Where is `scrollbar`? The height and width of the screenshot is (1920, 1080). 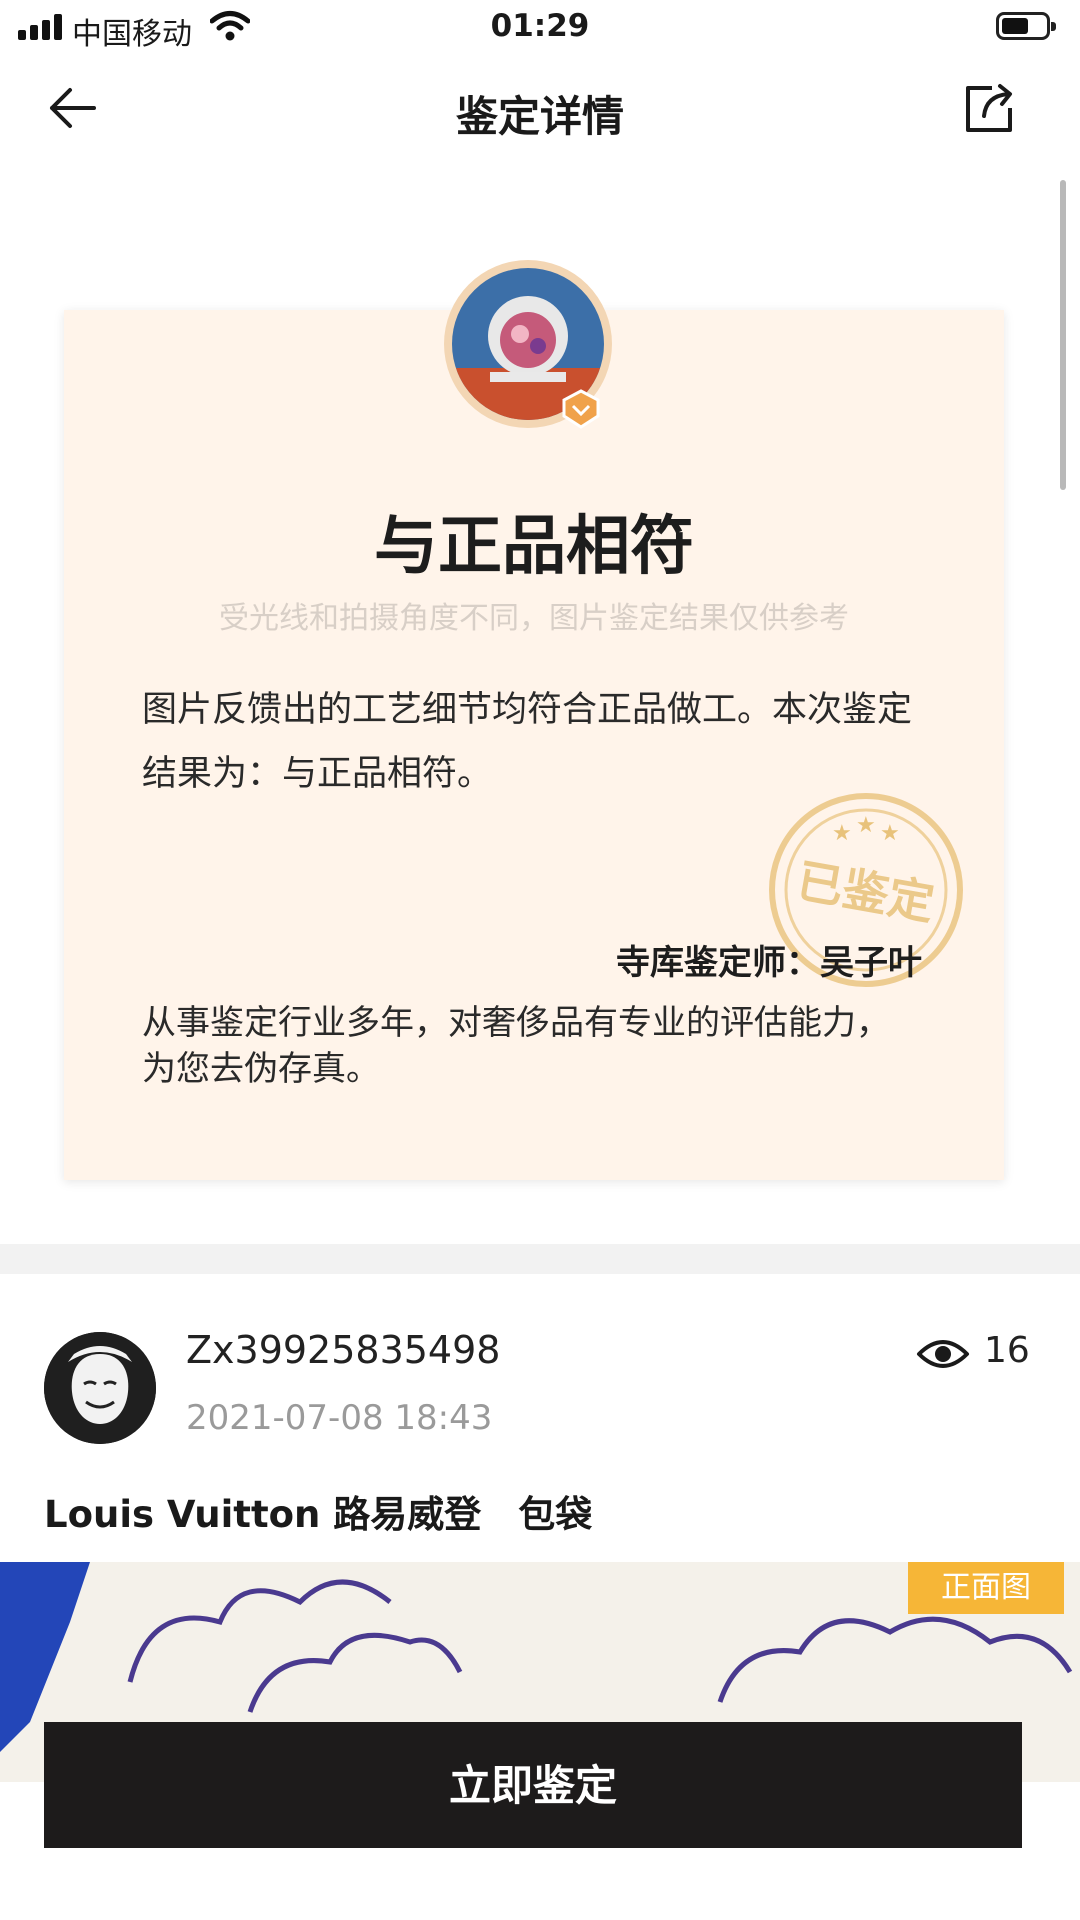 scrollbar is located at coordinates (1063, 335).